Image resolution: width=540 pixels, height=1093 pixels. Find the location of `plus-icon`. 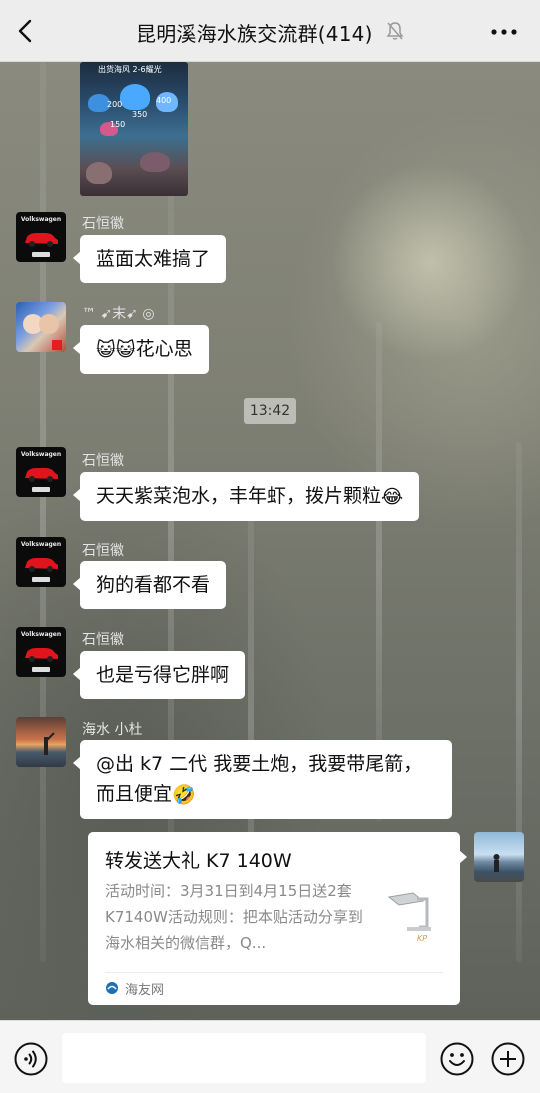

plus-icon is located at coordinates (508, 1059).